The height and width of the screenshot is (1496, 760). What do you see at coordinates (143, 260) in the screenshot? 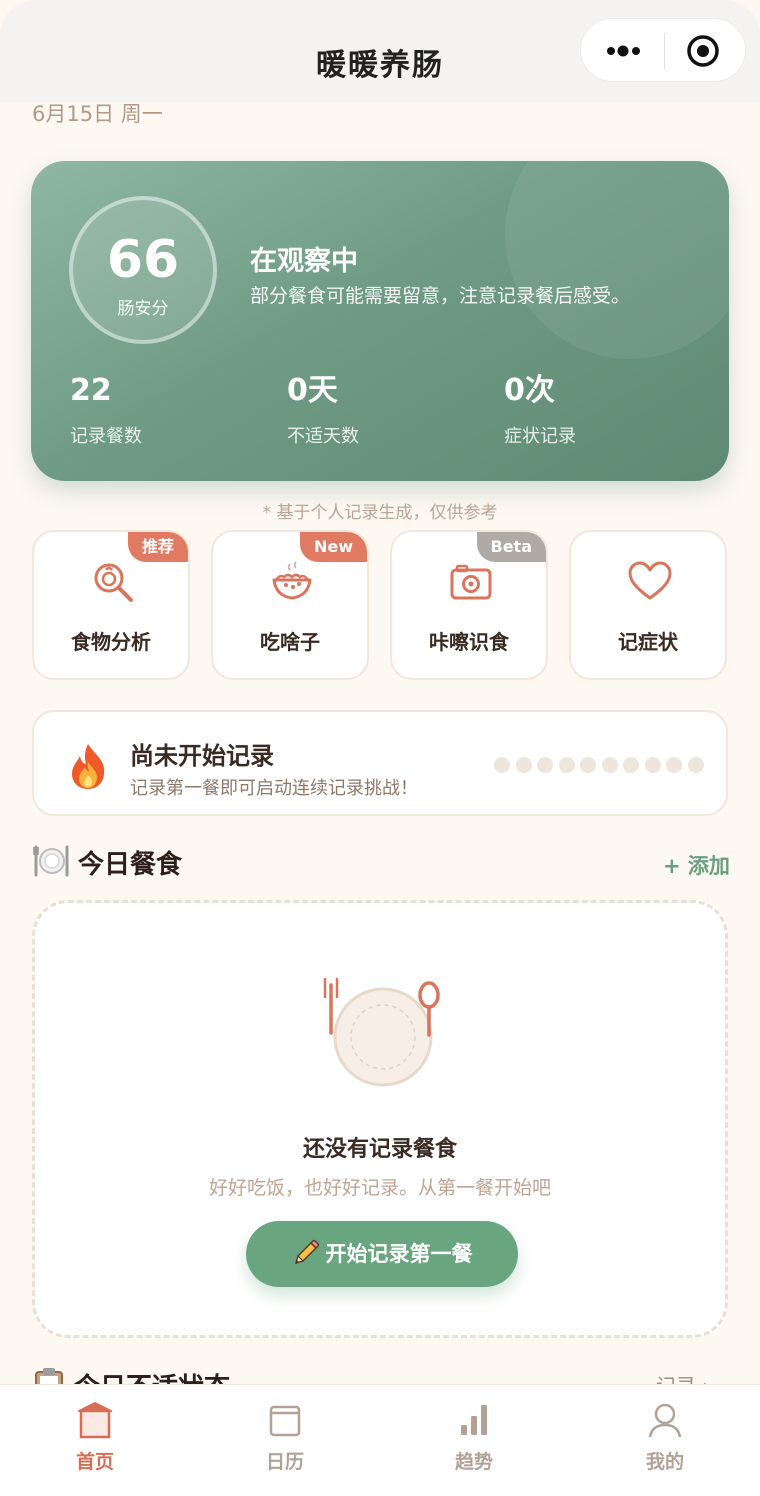
I see `score-value: 66` at bounding box center [143, 260].